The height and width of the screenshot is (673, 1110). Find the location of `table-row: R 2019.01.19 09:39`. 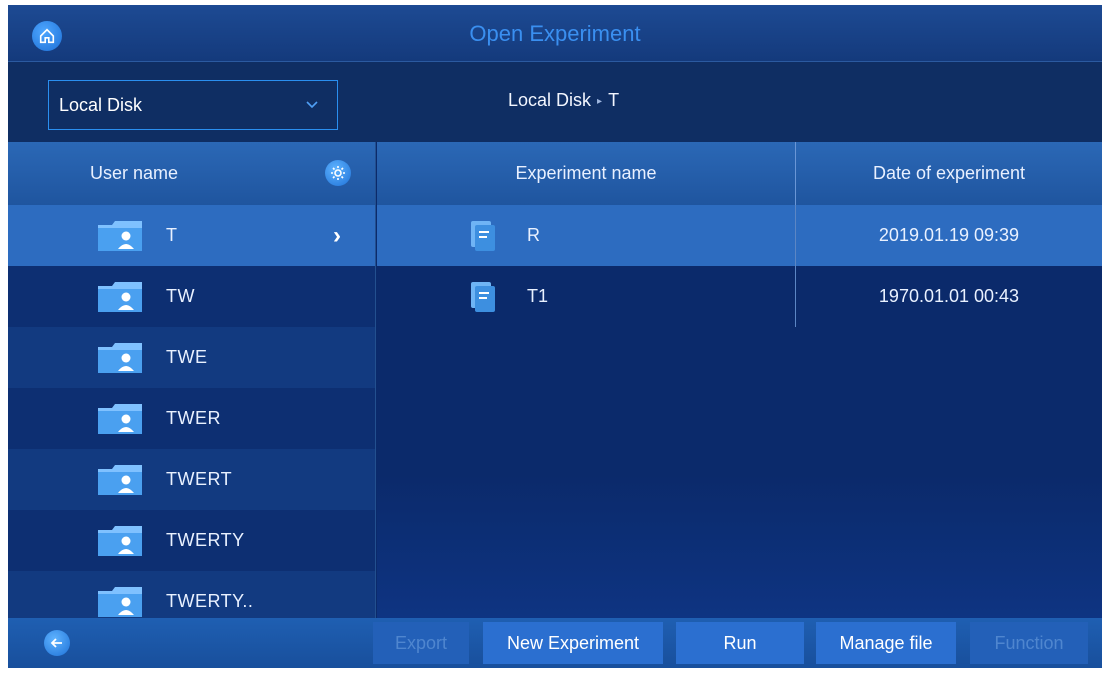

table-row: R 2019.01.19 09:39 is located at coordinates (739, 235).